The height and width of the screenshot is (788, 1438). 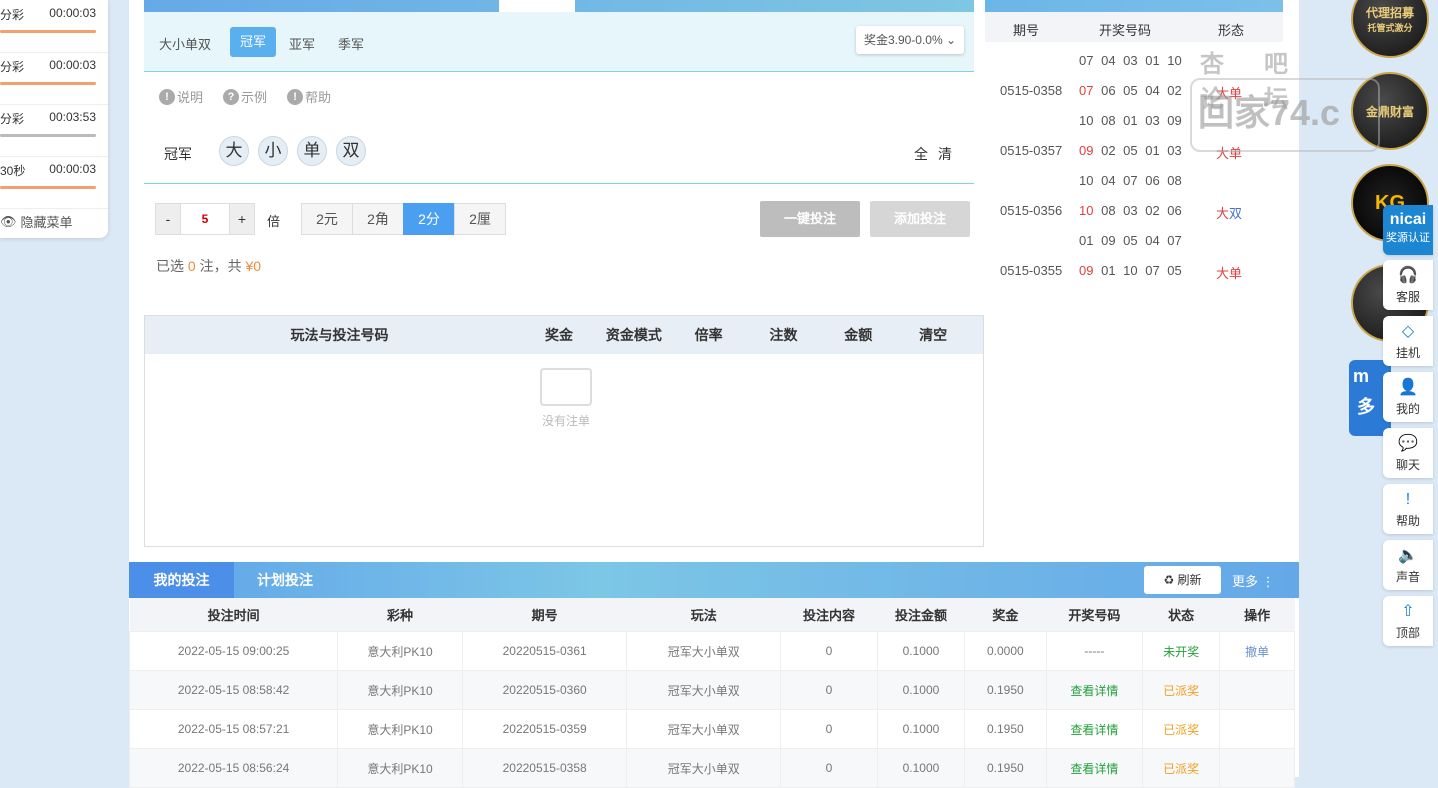 What do you see at coordinates (54, 130) in the screenshot?
I see `lottery-row: 分彩 00:03:53` at bounding box center [54, 130].